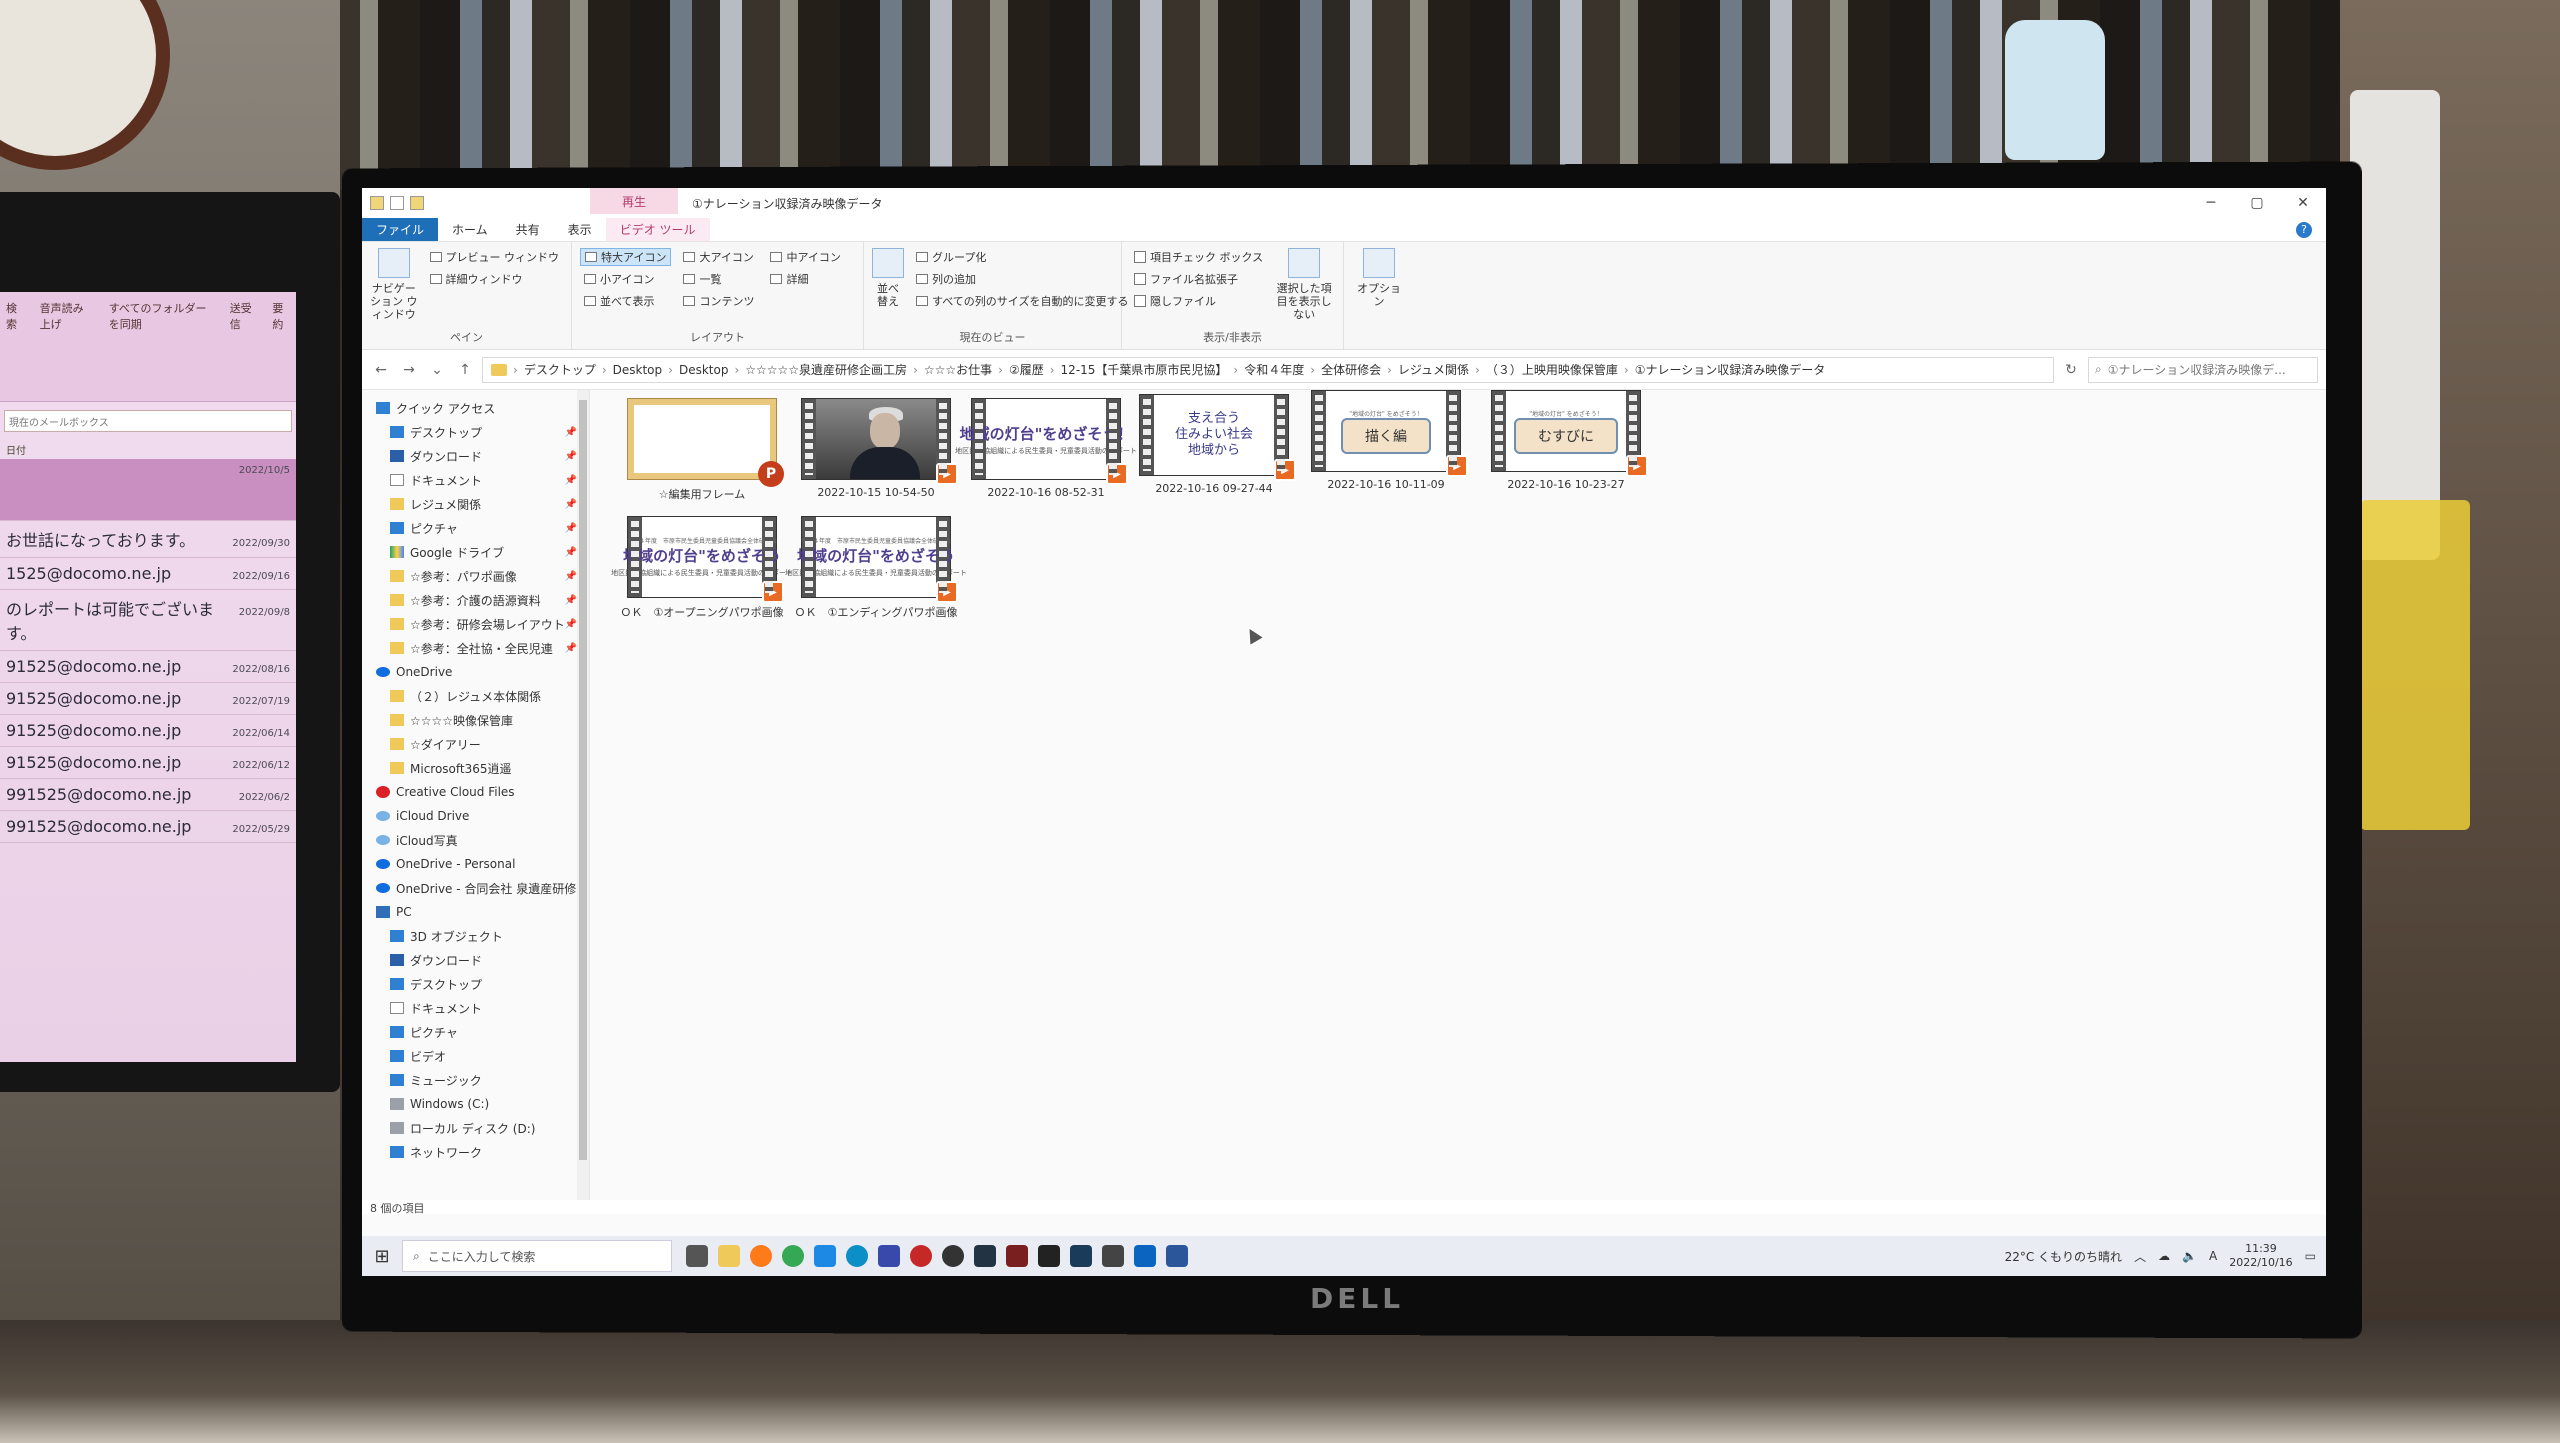  Describe the element at coordinates (1026, 369) in the screenshot. I see `breadcrumb-item: ②履歴` at that location.